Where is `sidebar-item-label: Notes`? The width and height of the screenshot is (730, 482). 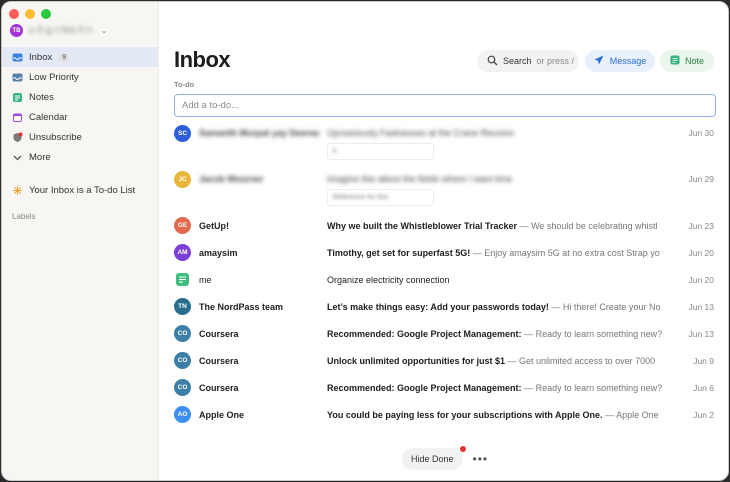 sidebar-item-label: Notes is located at coordinates (41, 97).